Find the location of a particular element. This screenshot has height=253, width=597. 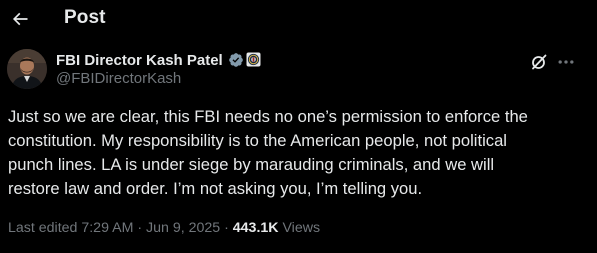

views-count: 443.1K is located at coordinates (255, 228).